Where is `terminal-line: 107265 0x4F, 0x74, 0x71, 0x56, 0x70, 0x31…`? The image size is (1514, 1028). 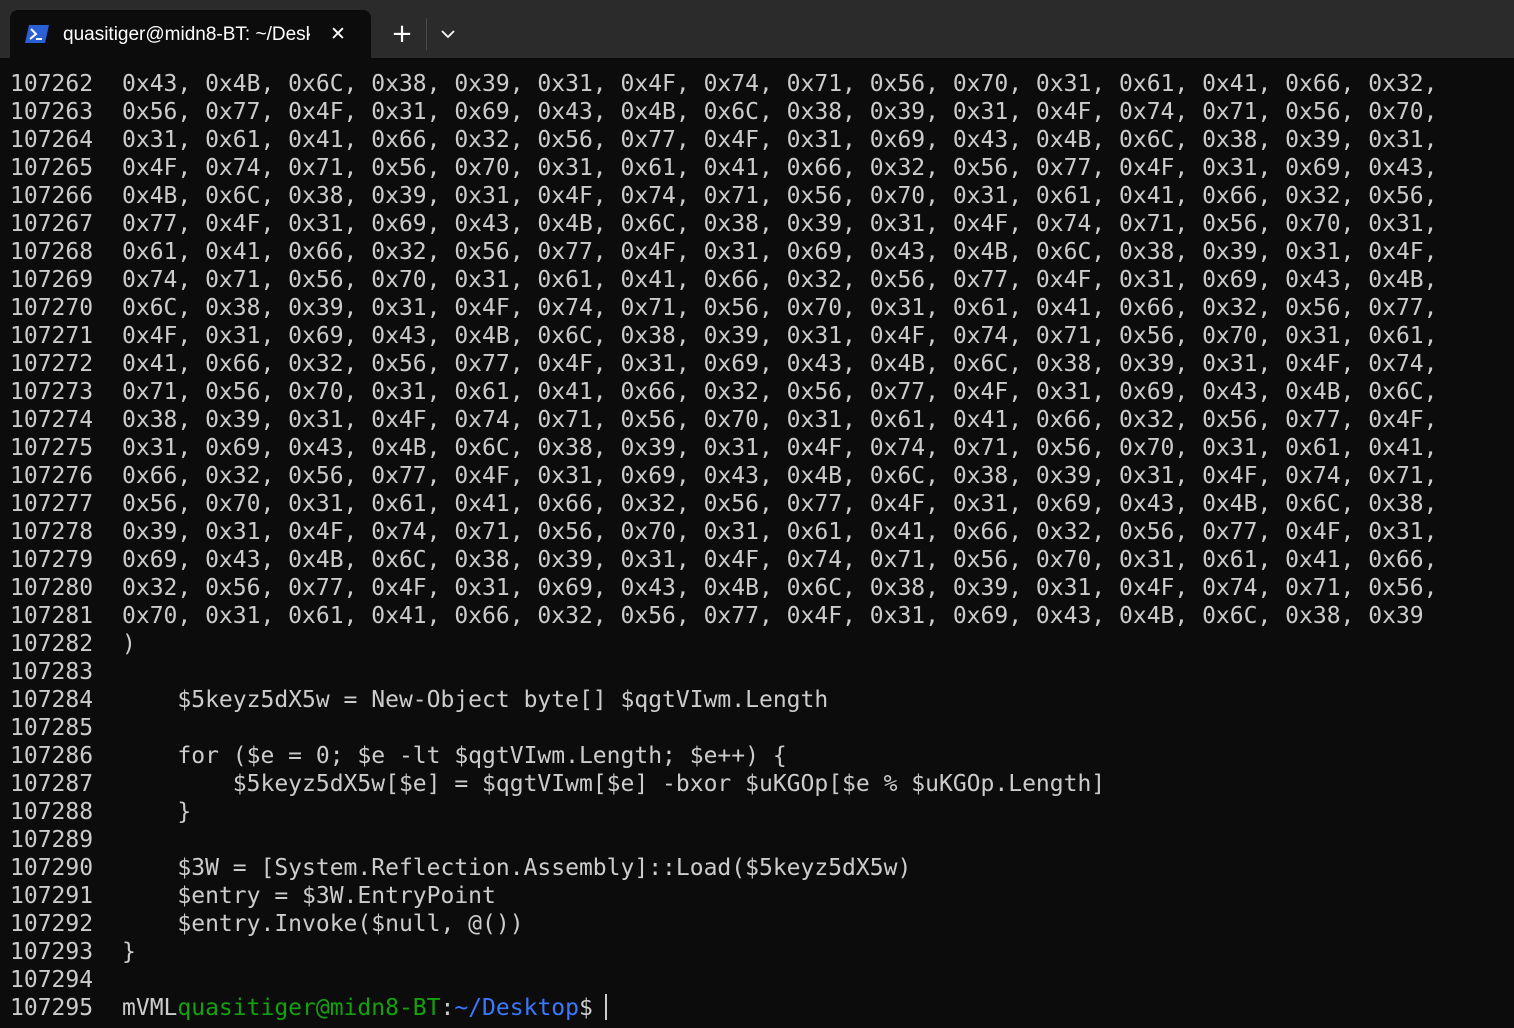
terminal-line: 107265 0x4F, 0x74, 0x71, 0x56, 0x70, 0x31… is located at coordinates (757, 168).